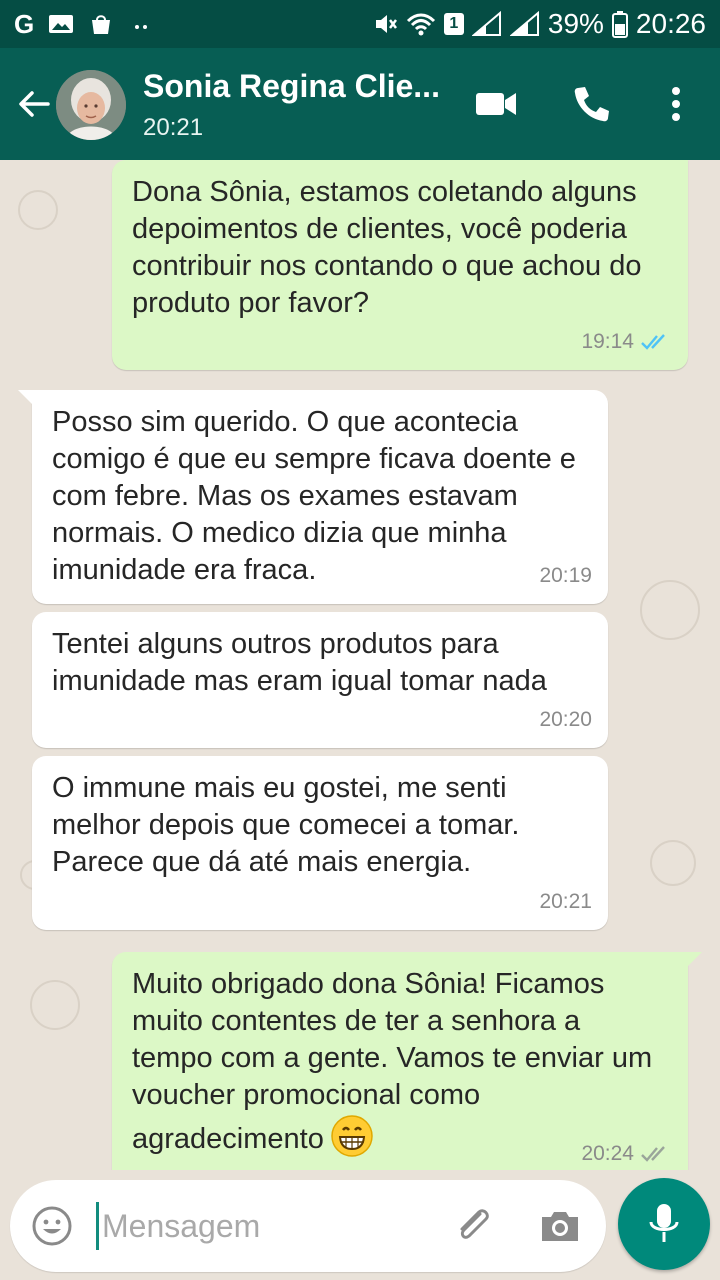  I want to click on message-meta: 20:24, so click(626, 1152).